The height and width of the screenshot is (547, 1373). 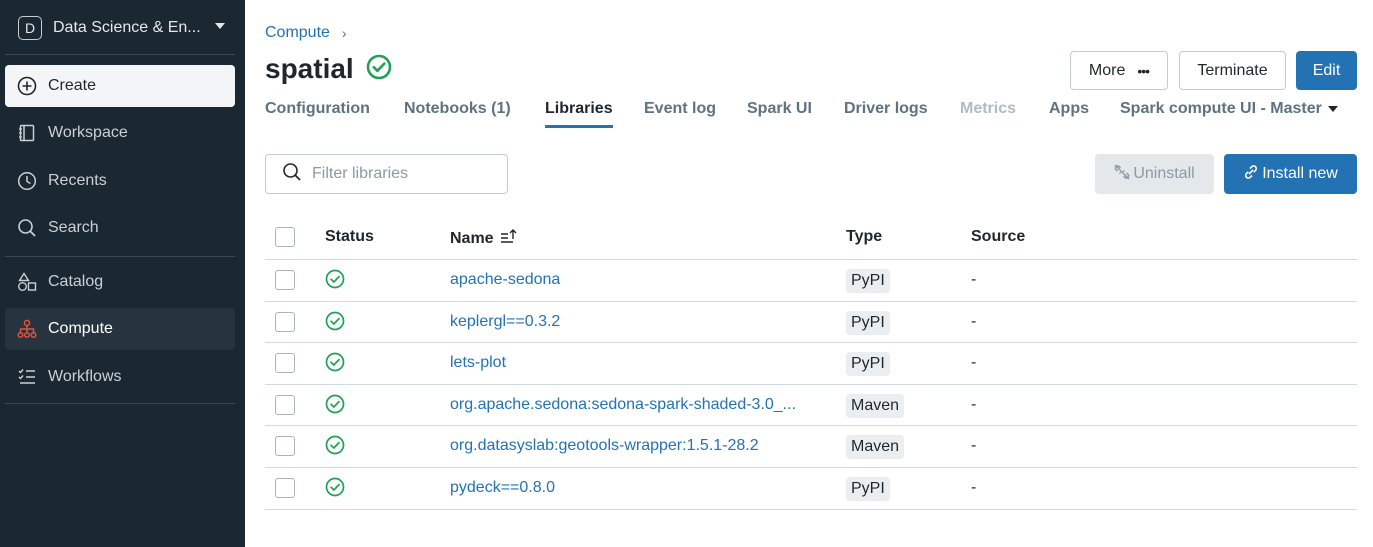 What do you see at coordinates (120, 181) in the screenshot?
I see `sidebar-item-recents: Recents` at bounding box center [120, 181].